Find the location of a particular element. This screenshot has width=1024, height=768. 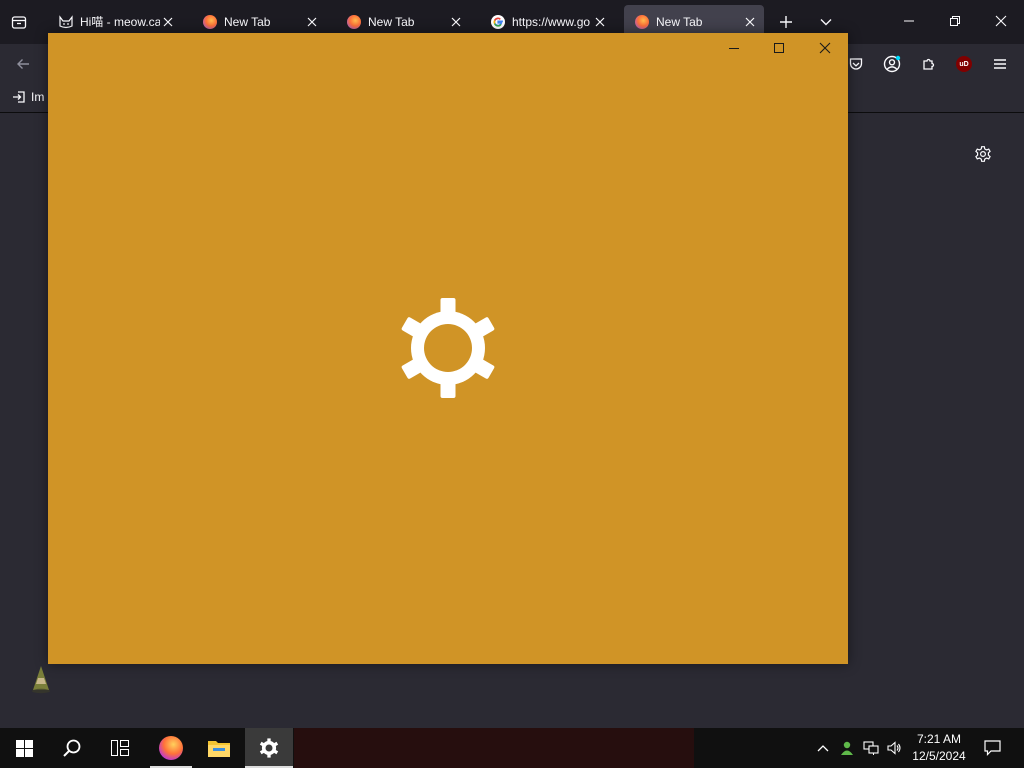

hamburger-menu-icon is located at coordinates (1000, 64).